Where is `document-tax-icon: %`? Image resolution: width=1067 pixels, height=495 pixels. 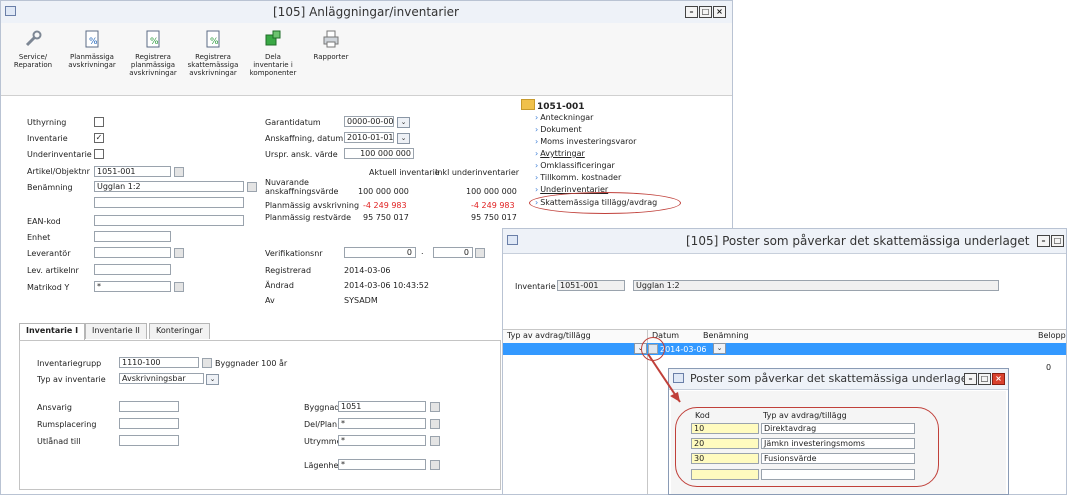
document-tax-icon: % is located at coordinates (213, 39).